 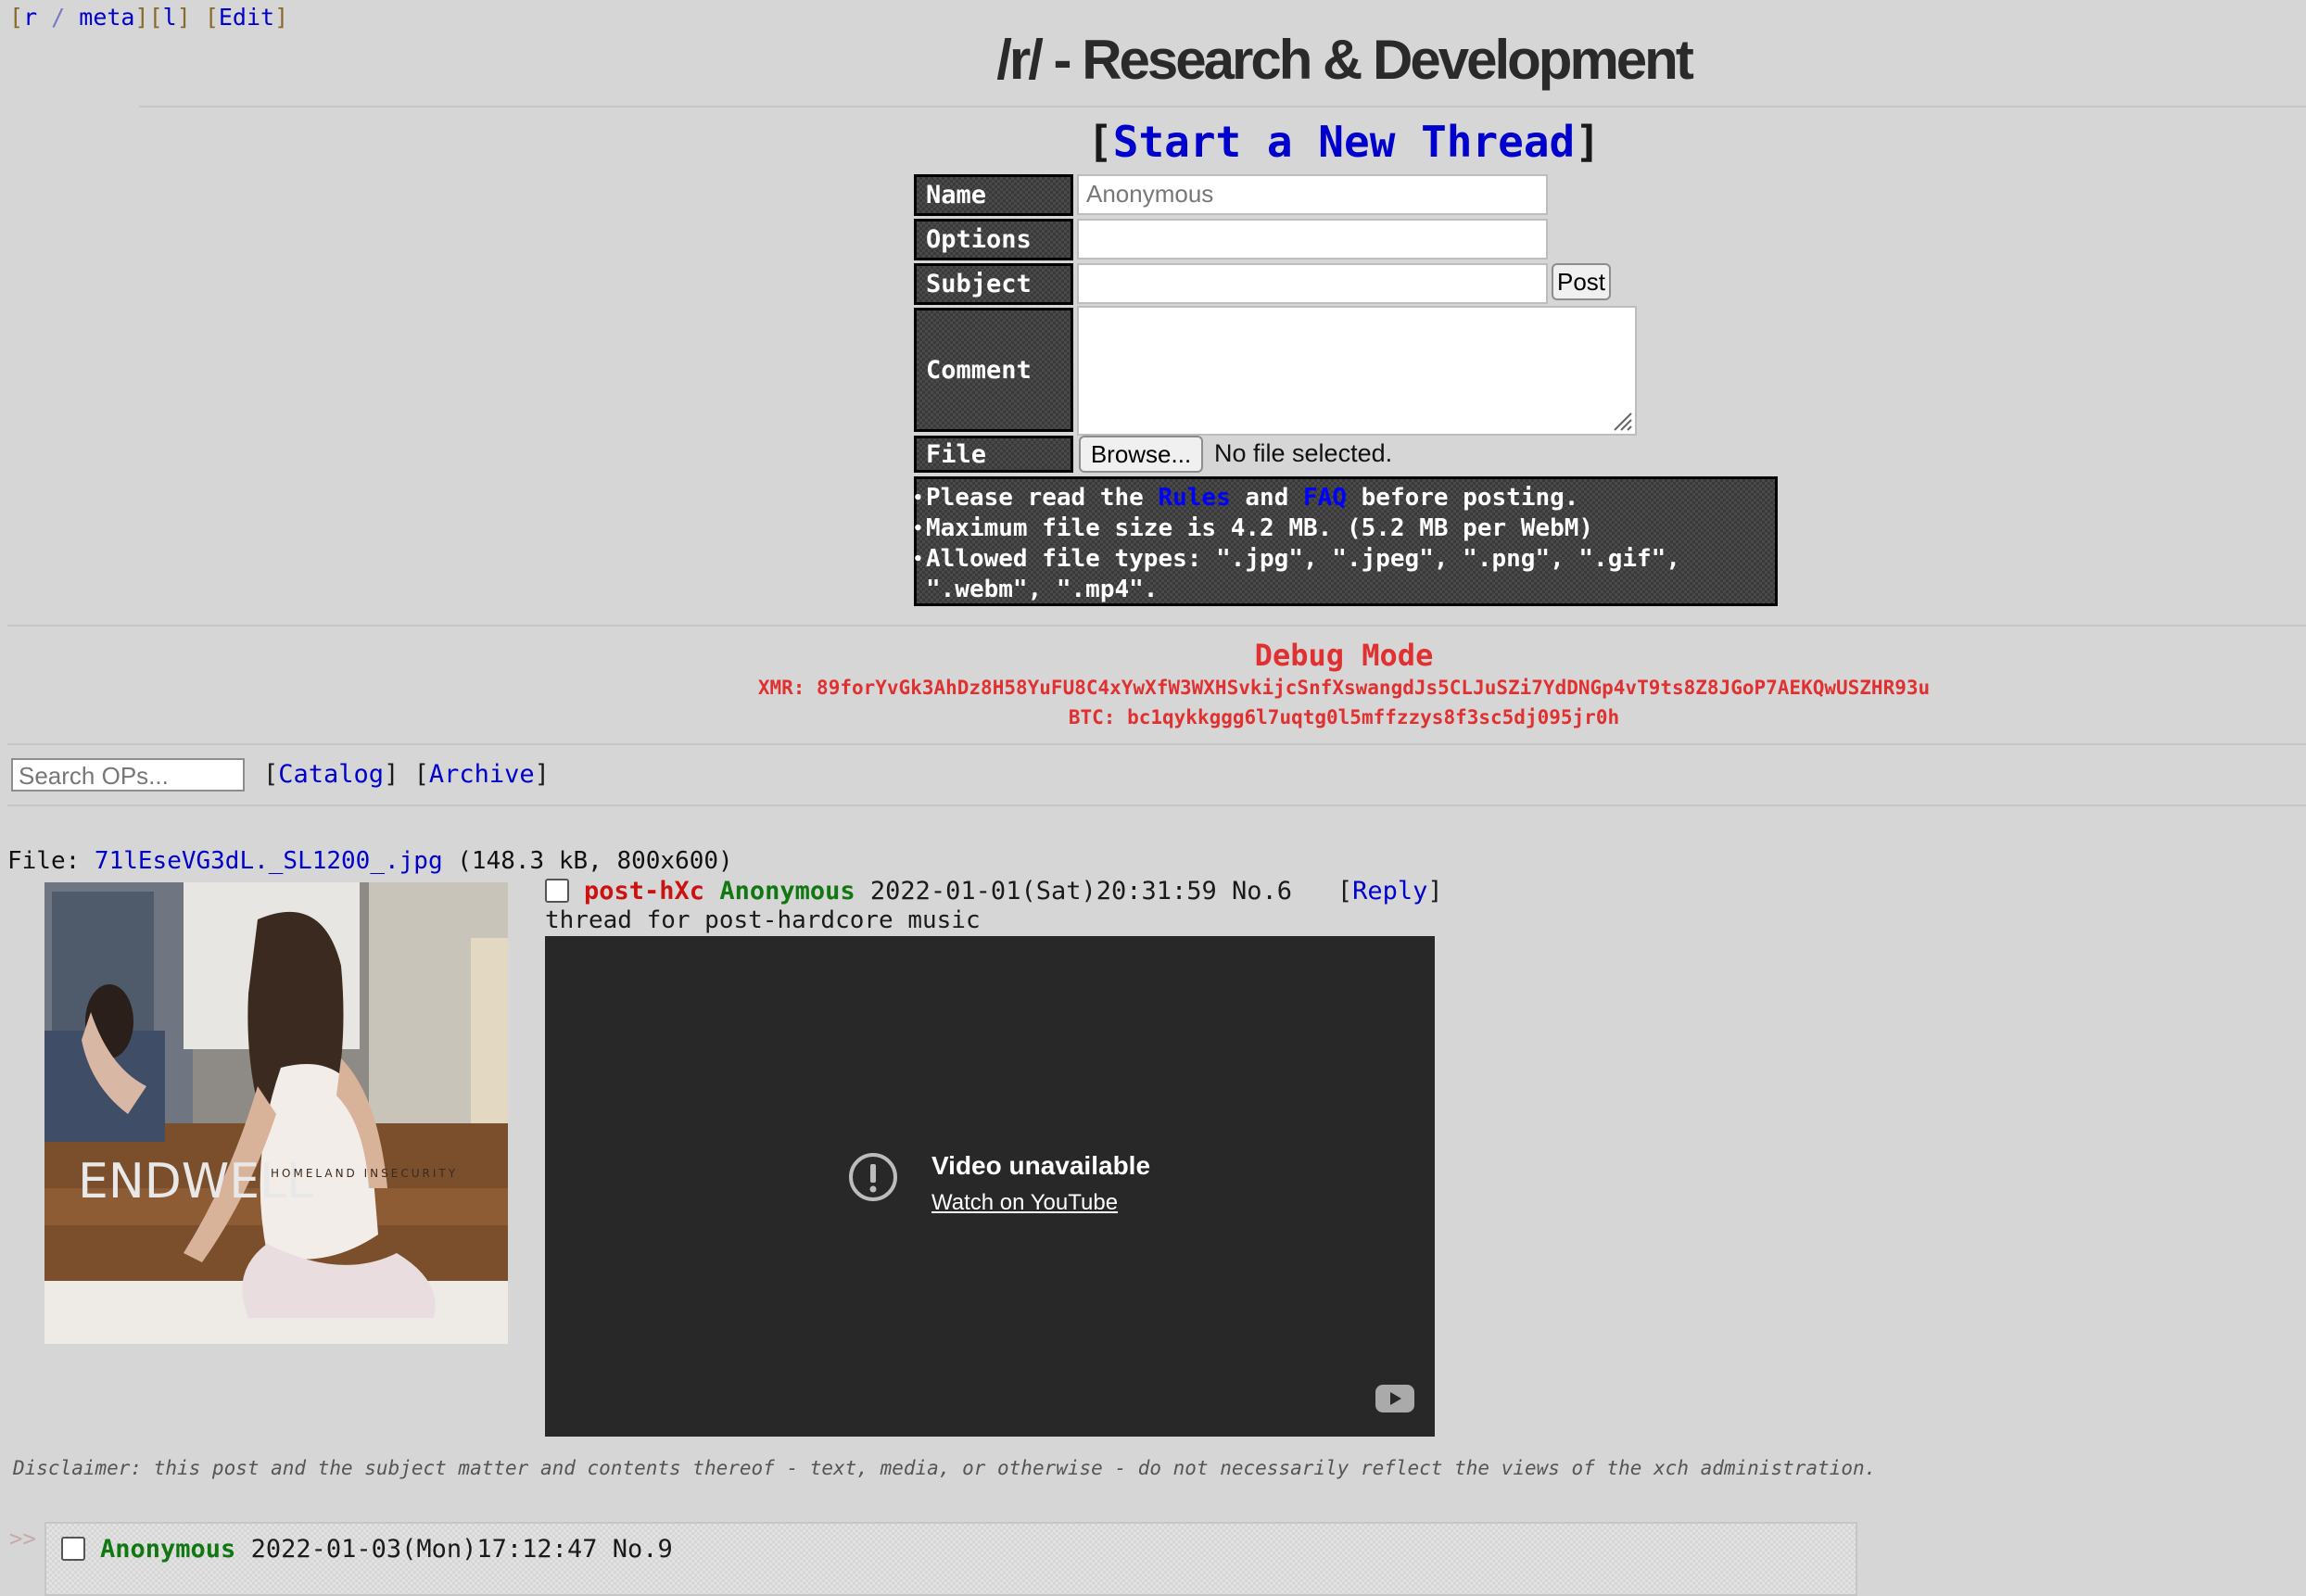 I want to click on file-status: No file selected., so click(x=1303, y=453).